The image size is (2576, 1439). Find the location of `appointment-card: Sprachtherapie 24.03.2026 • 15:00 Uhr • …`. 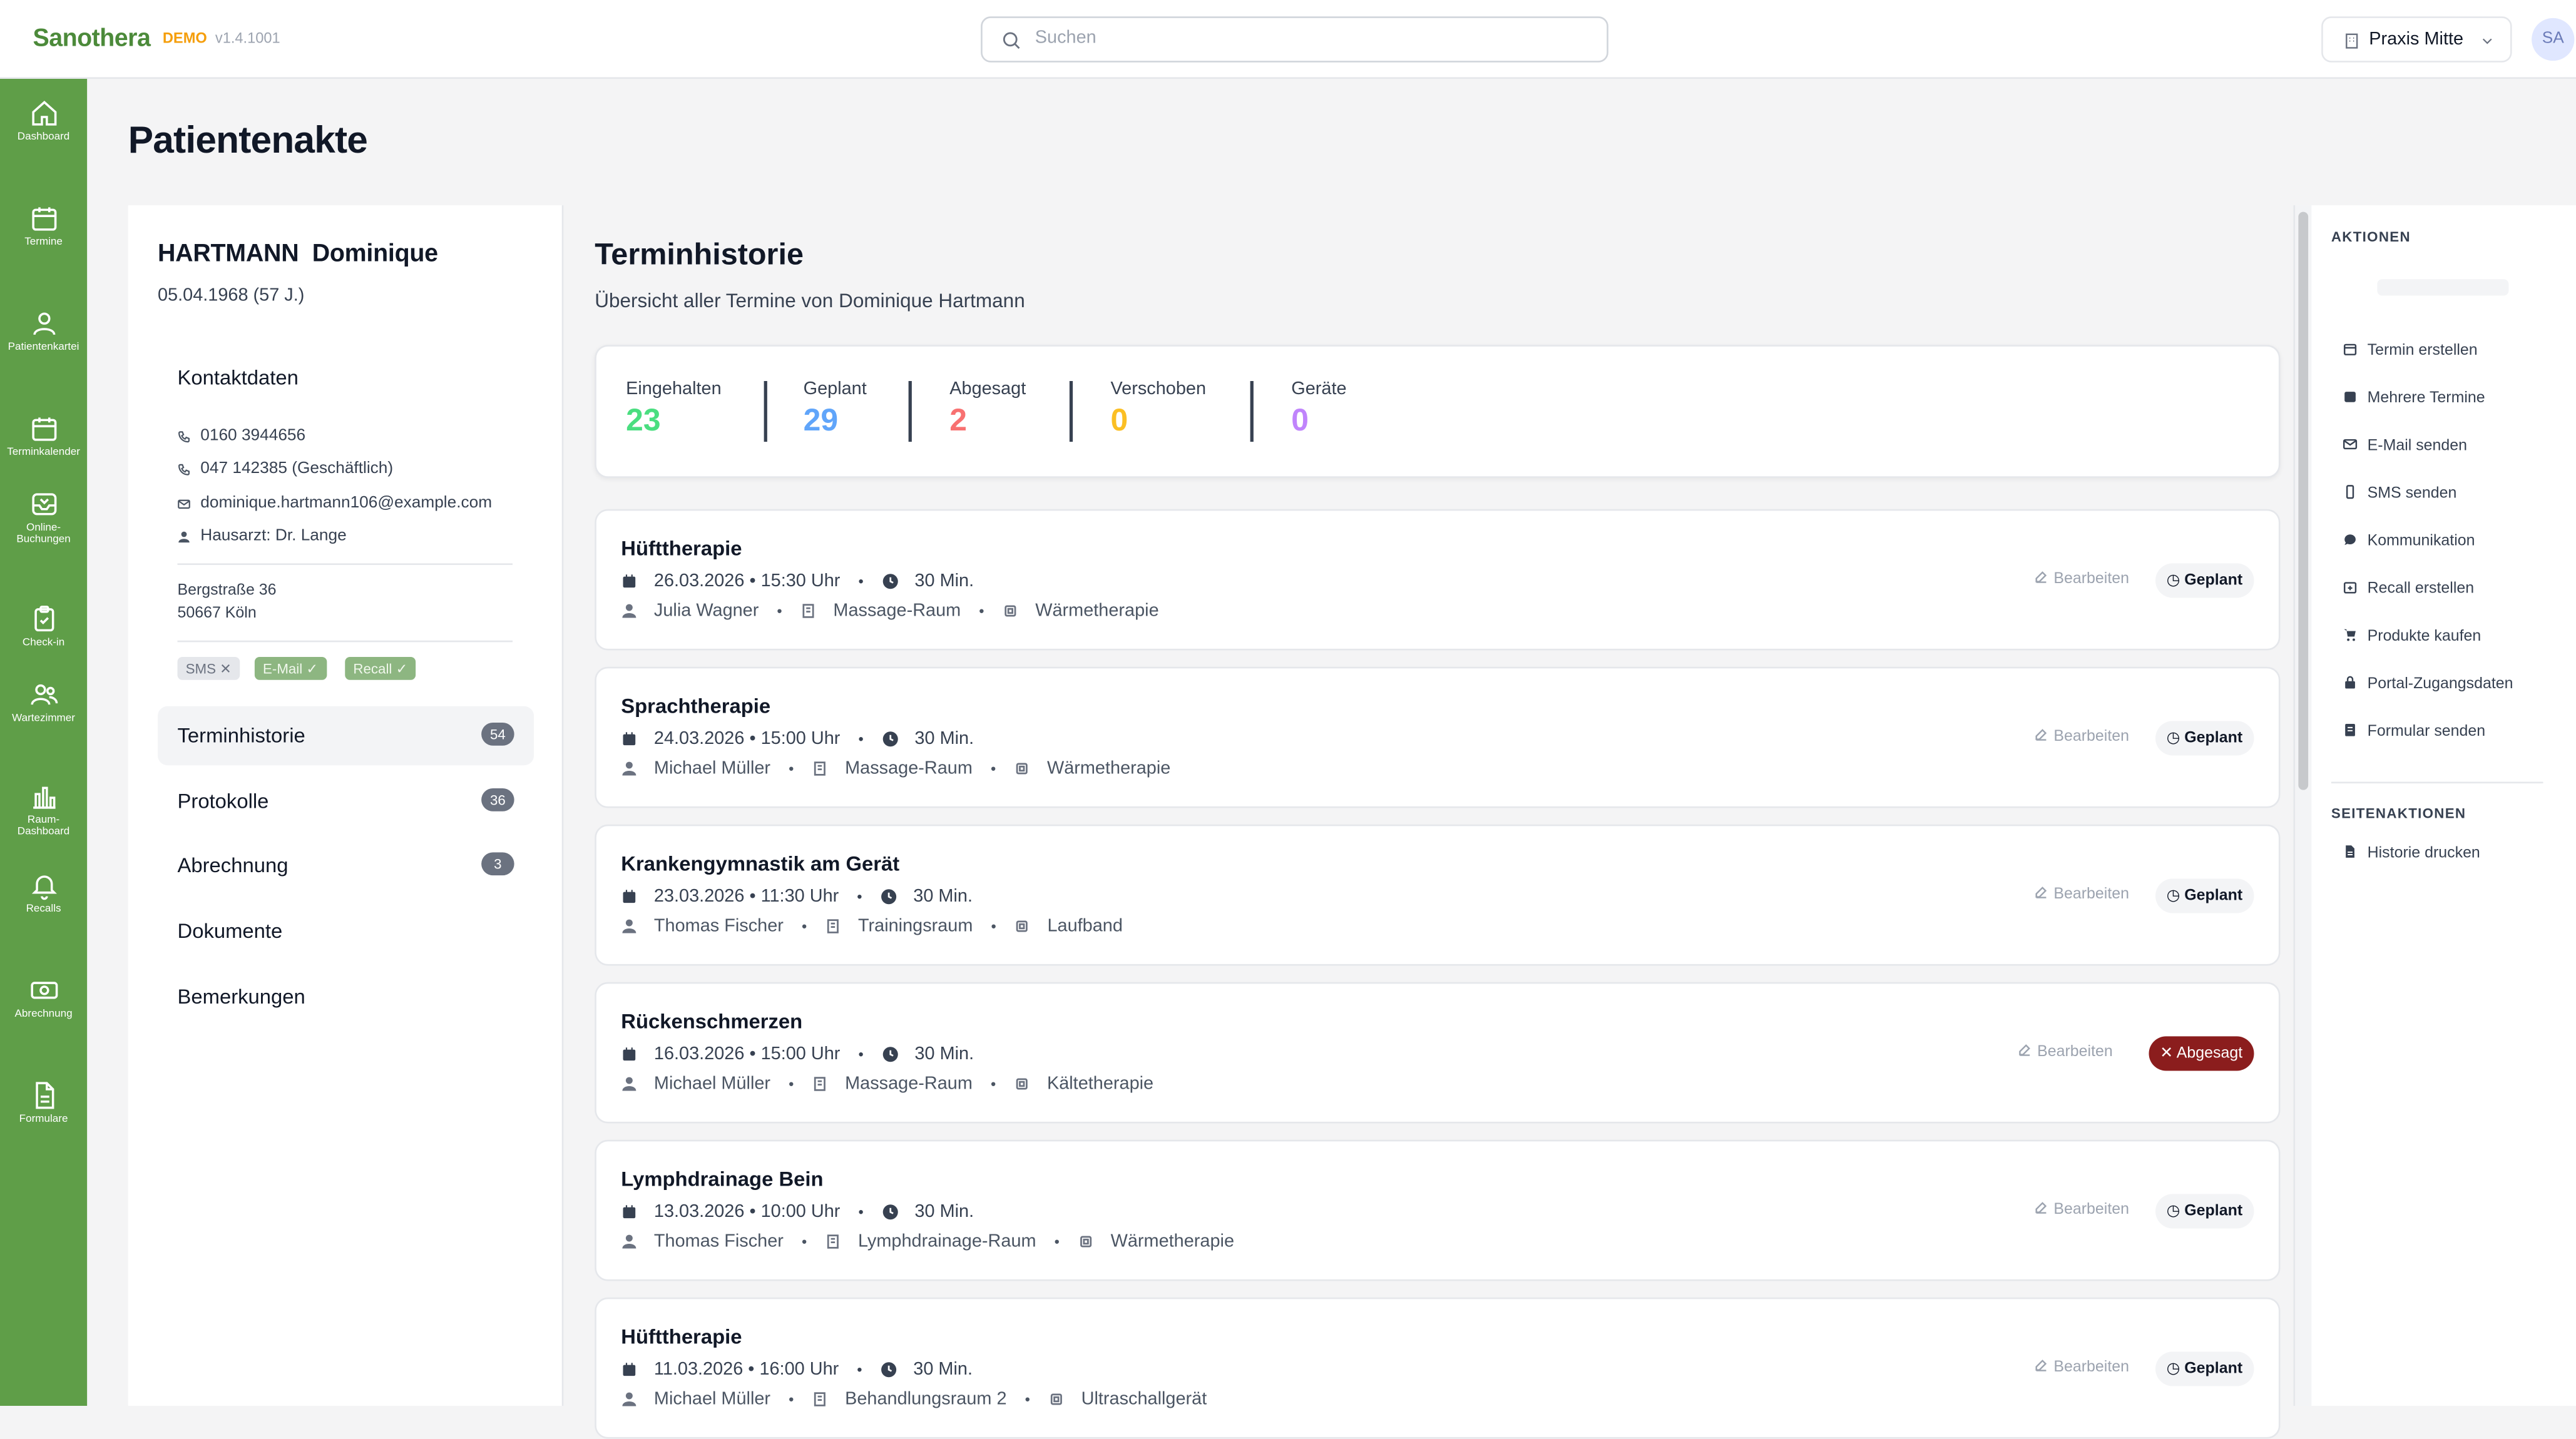

appointment-card: Sprachtherapie 24.03.2026 • 15:00 Uhr • … is located at coordinates (1438, 737).